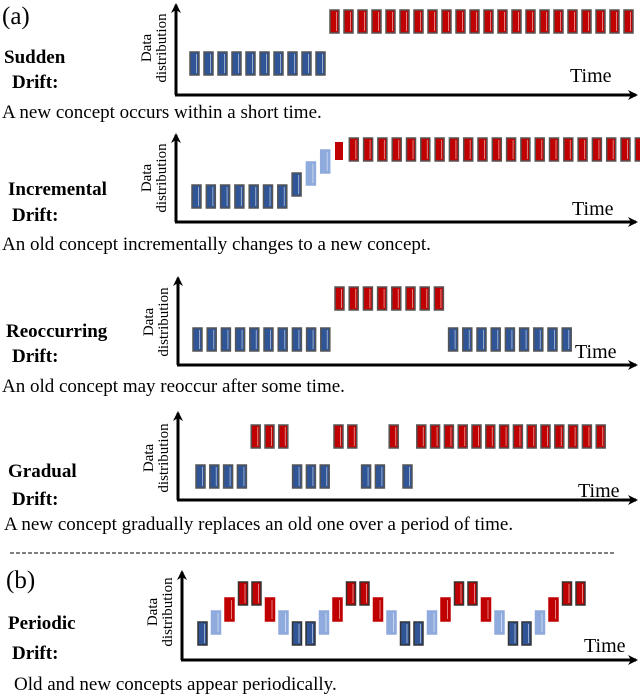 The image size is (640, 696). I want to click on sudden-drift-label: Drift:, so click(35, 82).